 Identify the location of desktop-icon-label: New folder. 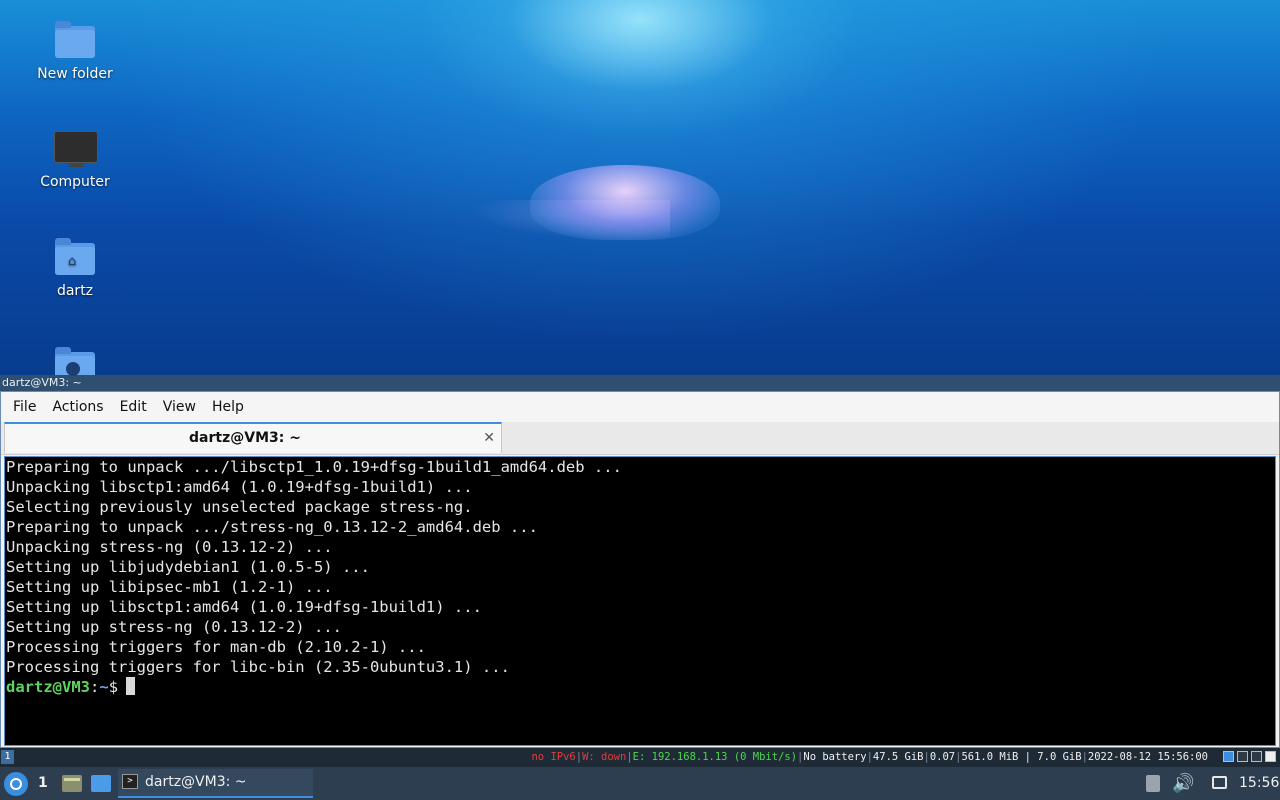
(75, 74).